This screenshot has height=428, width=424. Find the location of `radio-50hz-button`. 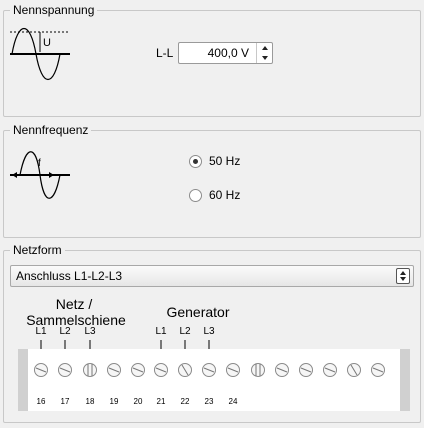

radio-50hz-button is located at coordinates (195, 161).